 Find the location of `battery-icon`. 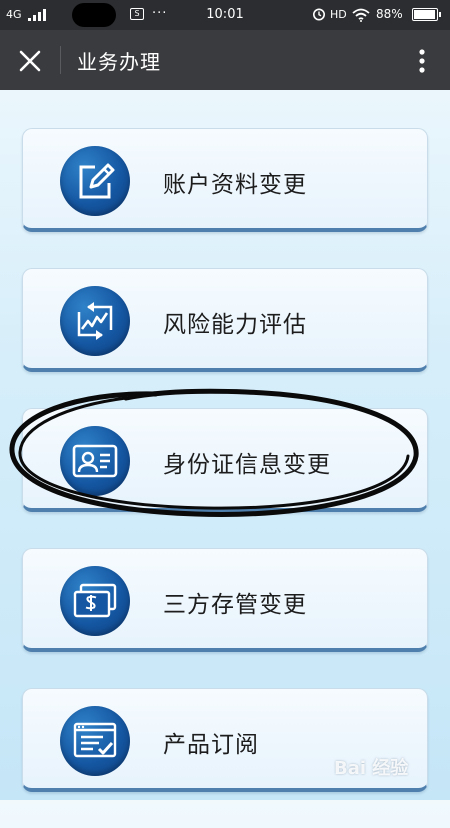

battery-icon is located at coordinates (426, 14).